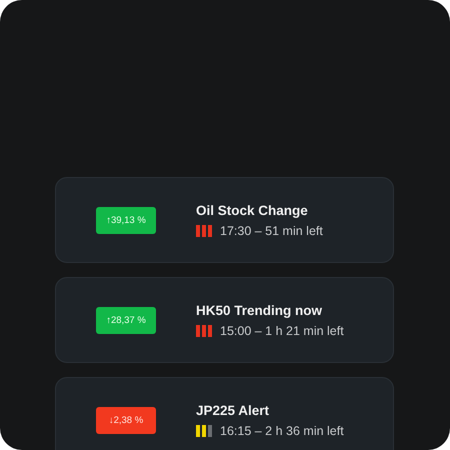  What do you see at coordinates (271, 231) in the screenshot?
I see `time-left: 17:30 – 51 min left` at bounding box center [271, 231].